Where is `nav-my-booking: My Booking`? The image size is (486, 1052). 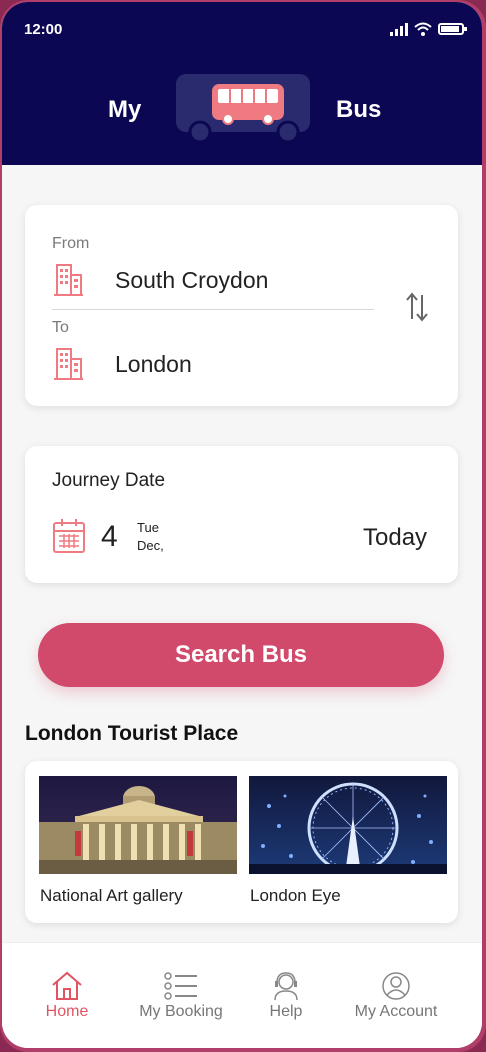 nav-my-booking: My Booking is located at coordinates (181, 996).